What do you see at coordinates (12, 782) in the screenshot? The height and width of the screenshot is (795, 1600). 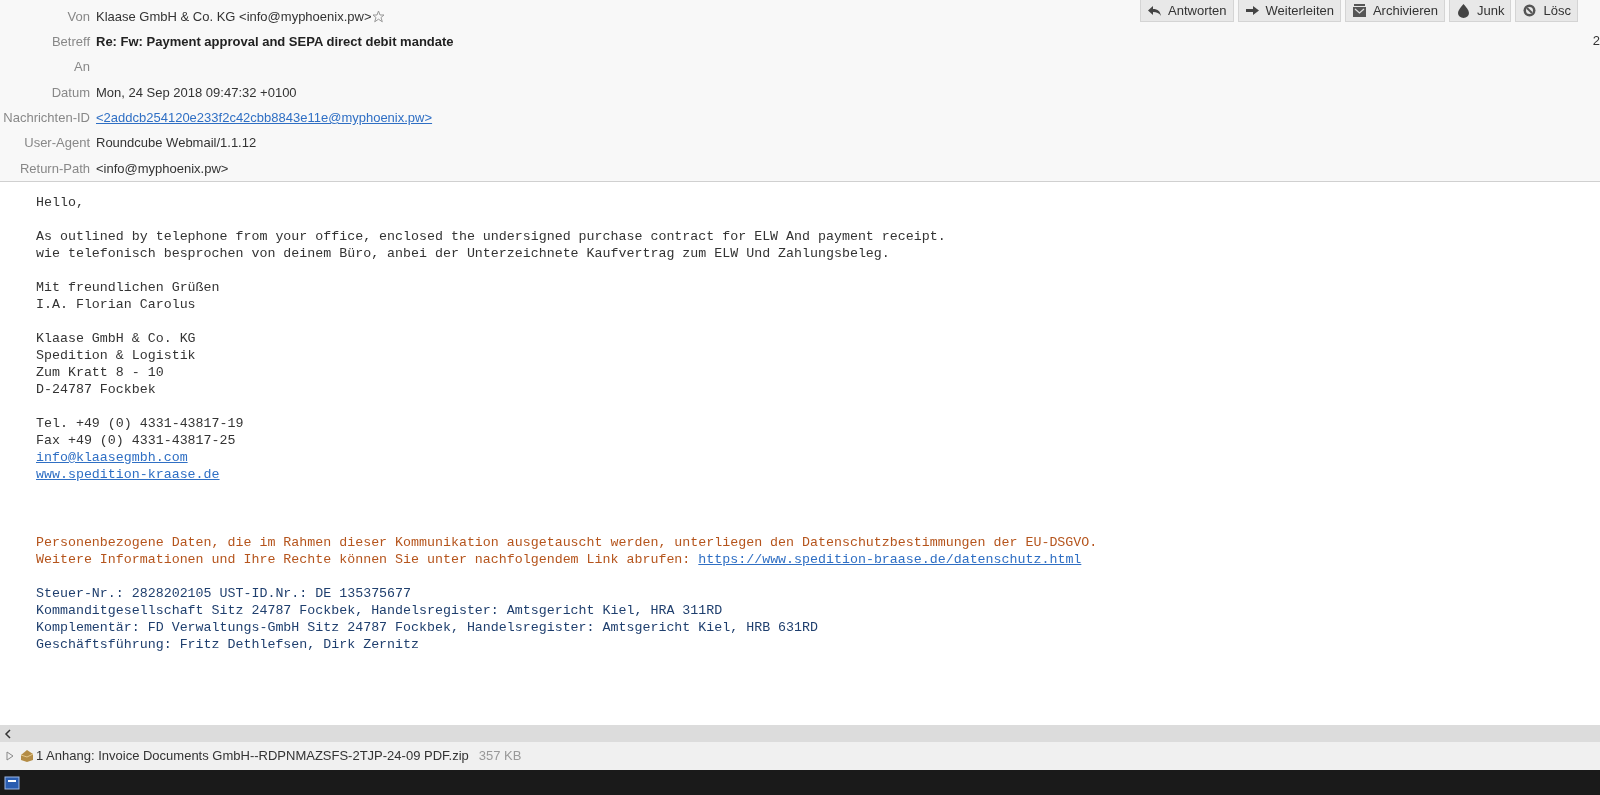 I see `app-icon` at bounding box center [12, 782].